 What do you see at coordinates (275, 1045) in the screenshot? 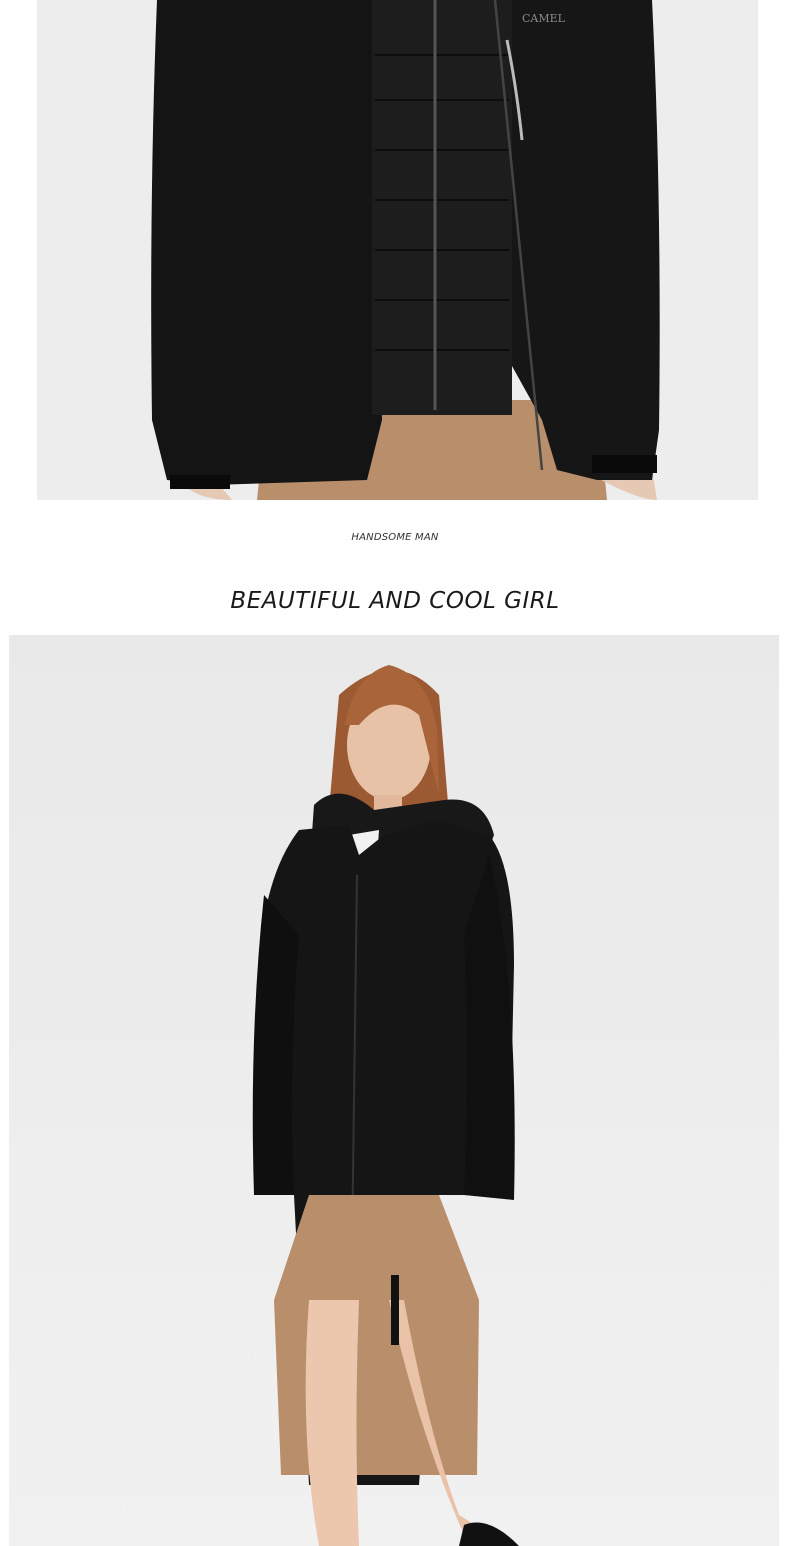
I see `left-sleeve` at bounding box center [275, 1045].